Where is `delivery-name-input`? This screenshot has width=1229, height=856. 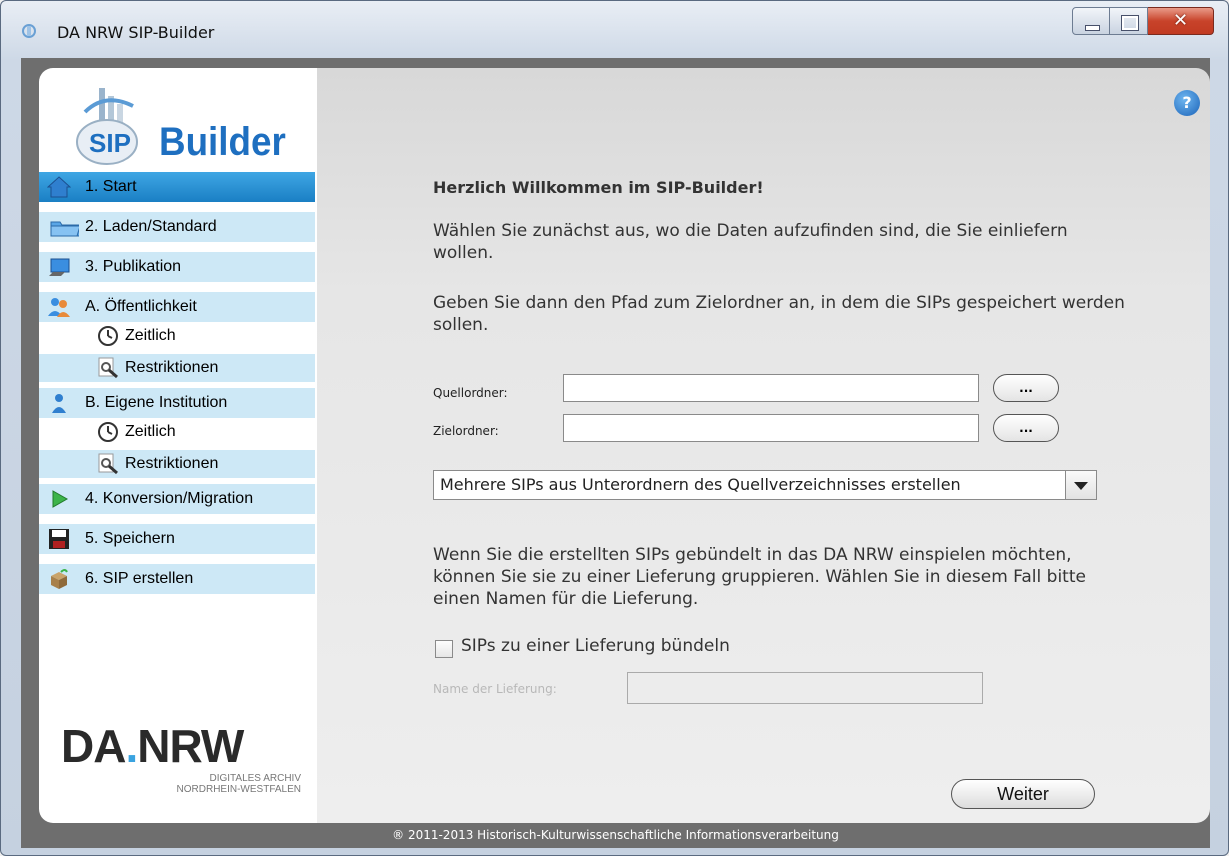
delivery-name-input is located at coordinates (805, 688).